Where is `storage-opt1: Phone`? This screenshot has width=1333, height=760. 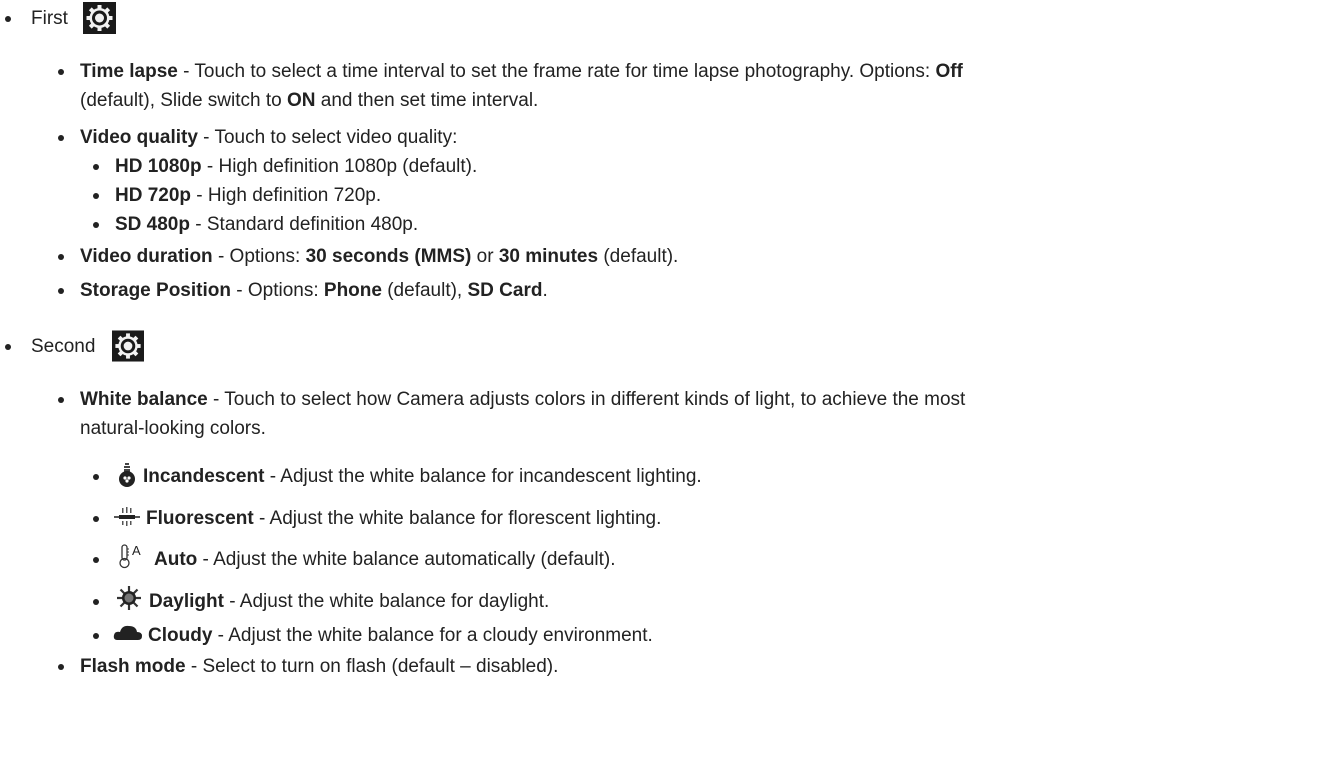 storage-opt1: Phone is located at coordinates (352, 290).